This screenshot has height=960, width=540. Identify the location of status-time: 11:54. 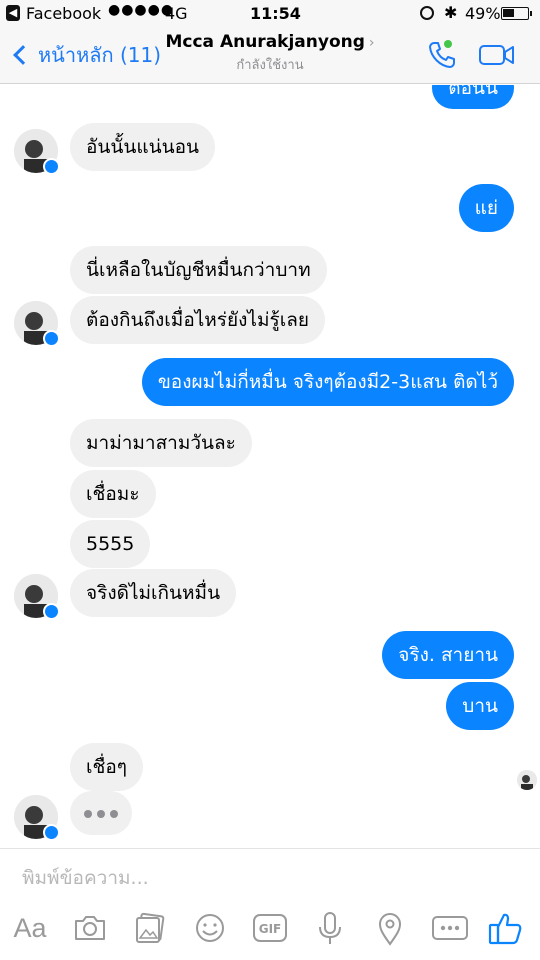
(275, 13).